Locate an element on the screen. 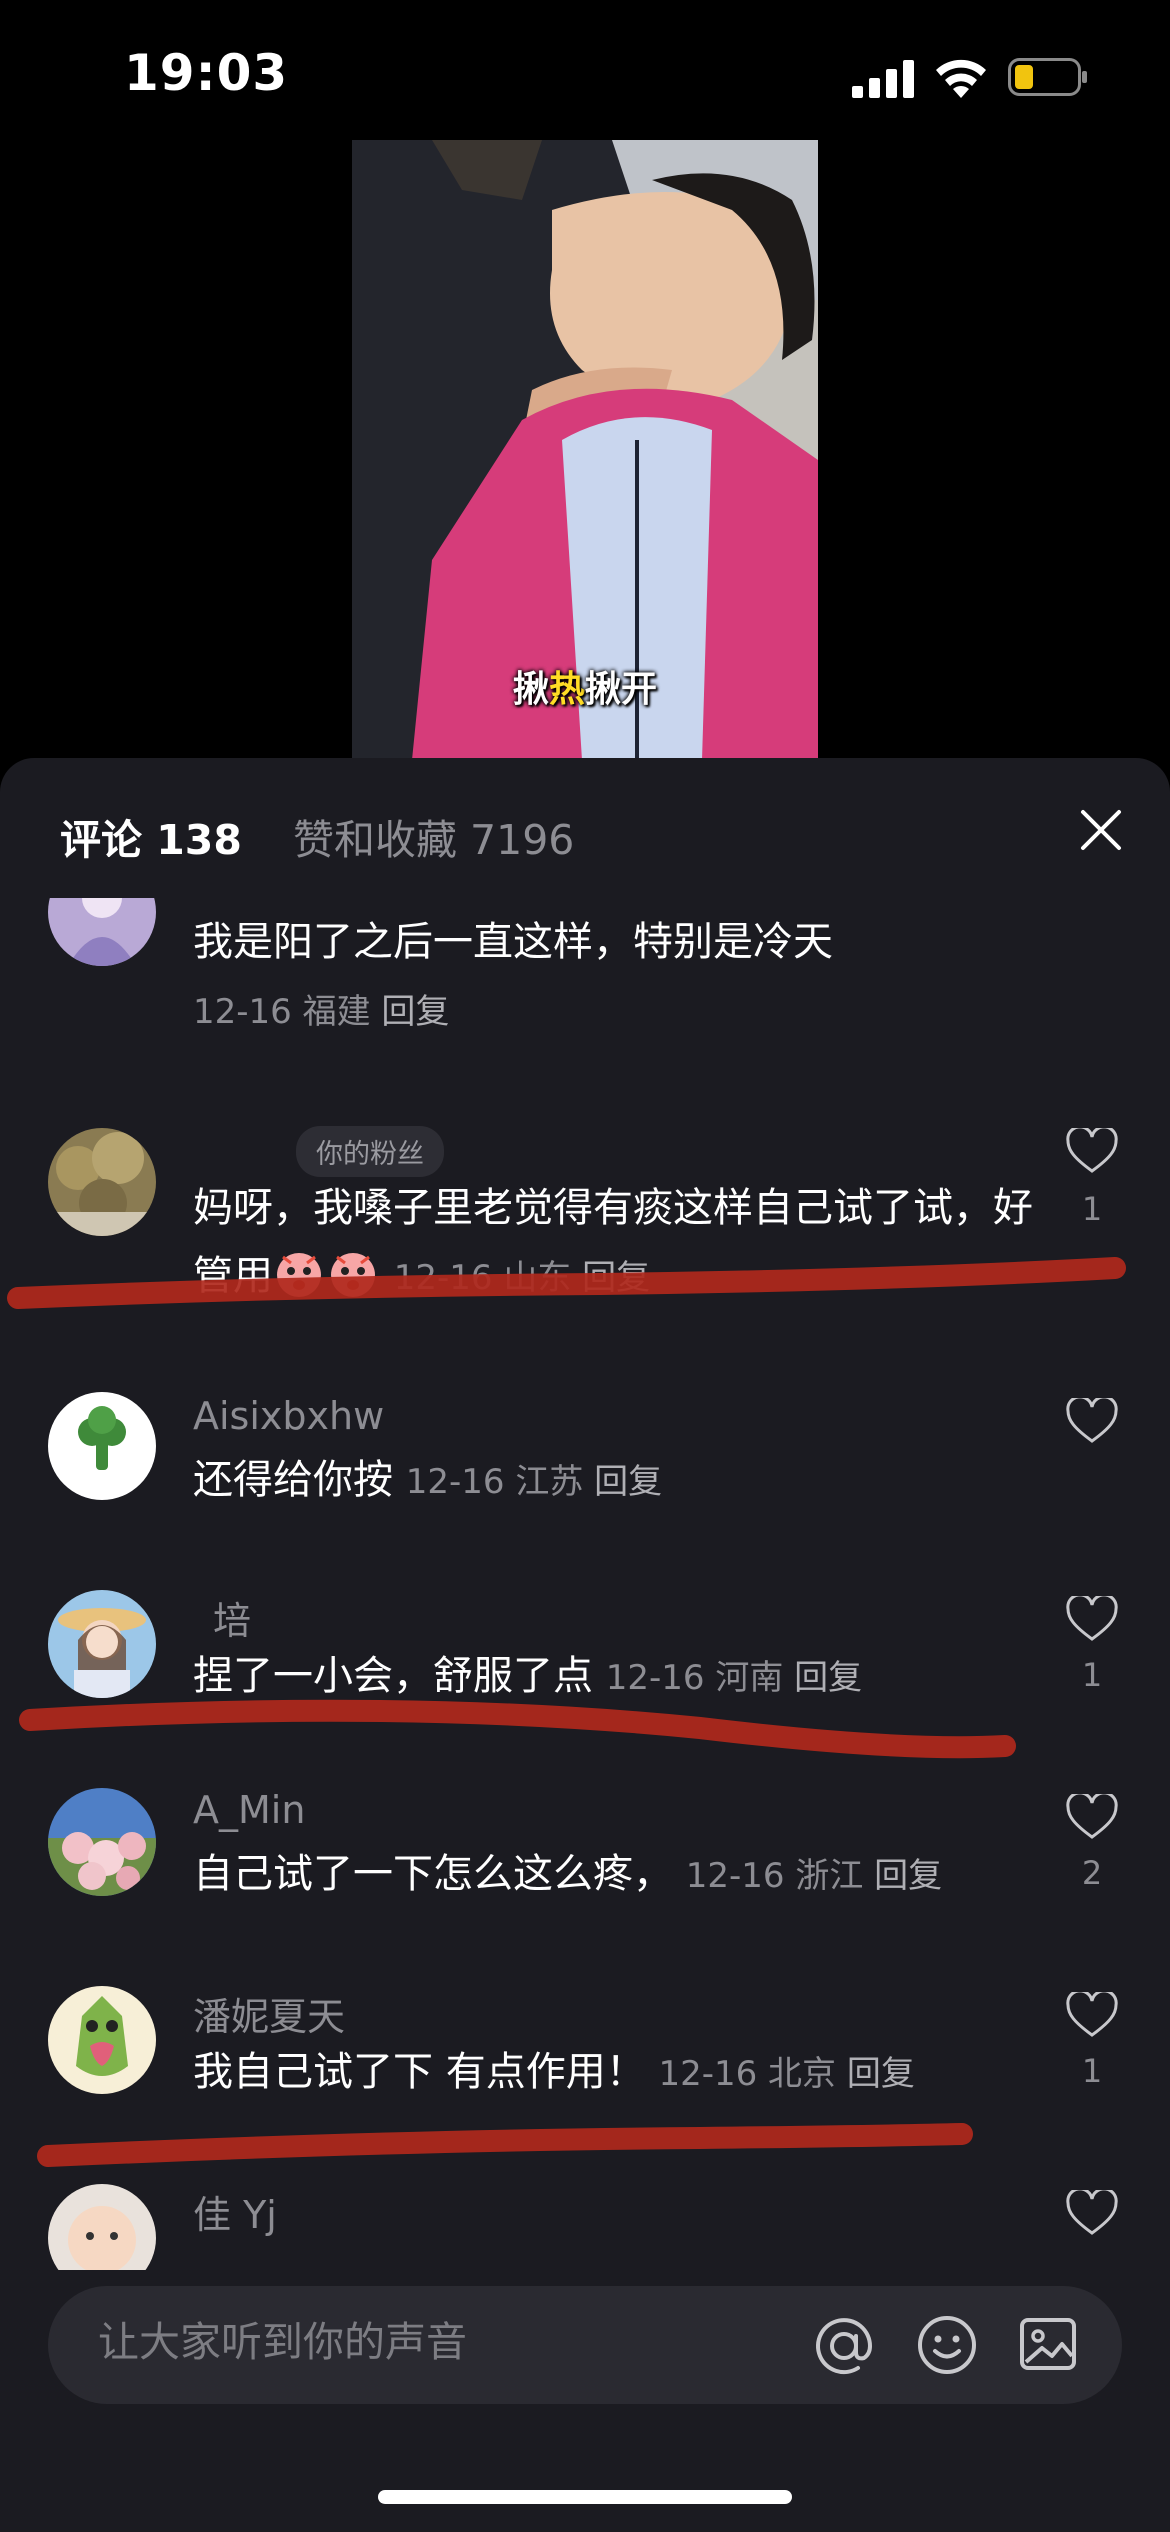 This screenshot has width=1170, height=2532. comment-username: Aisixbxhw is located at coordinates (288, 1416).